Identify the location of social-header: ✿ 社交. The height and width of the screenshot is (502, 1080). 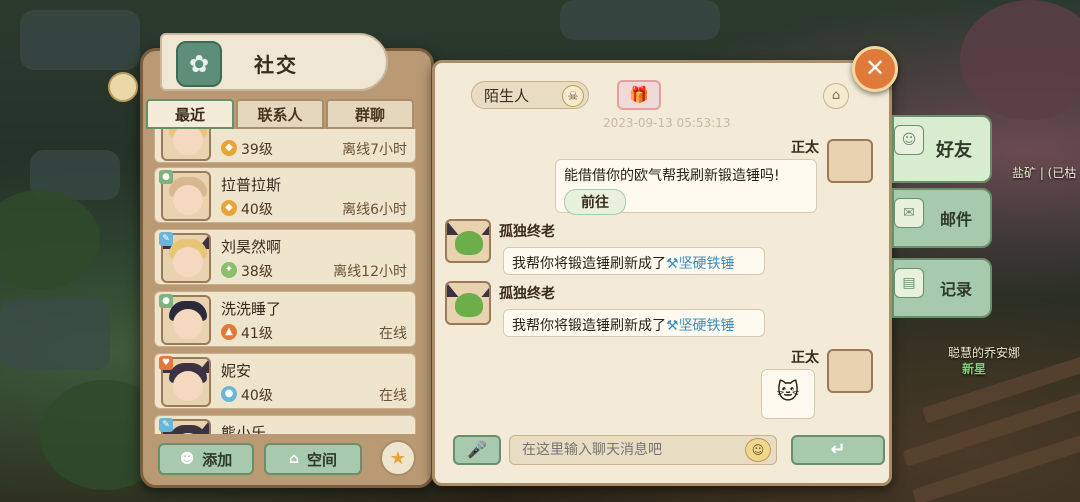
(274, 62).